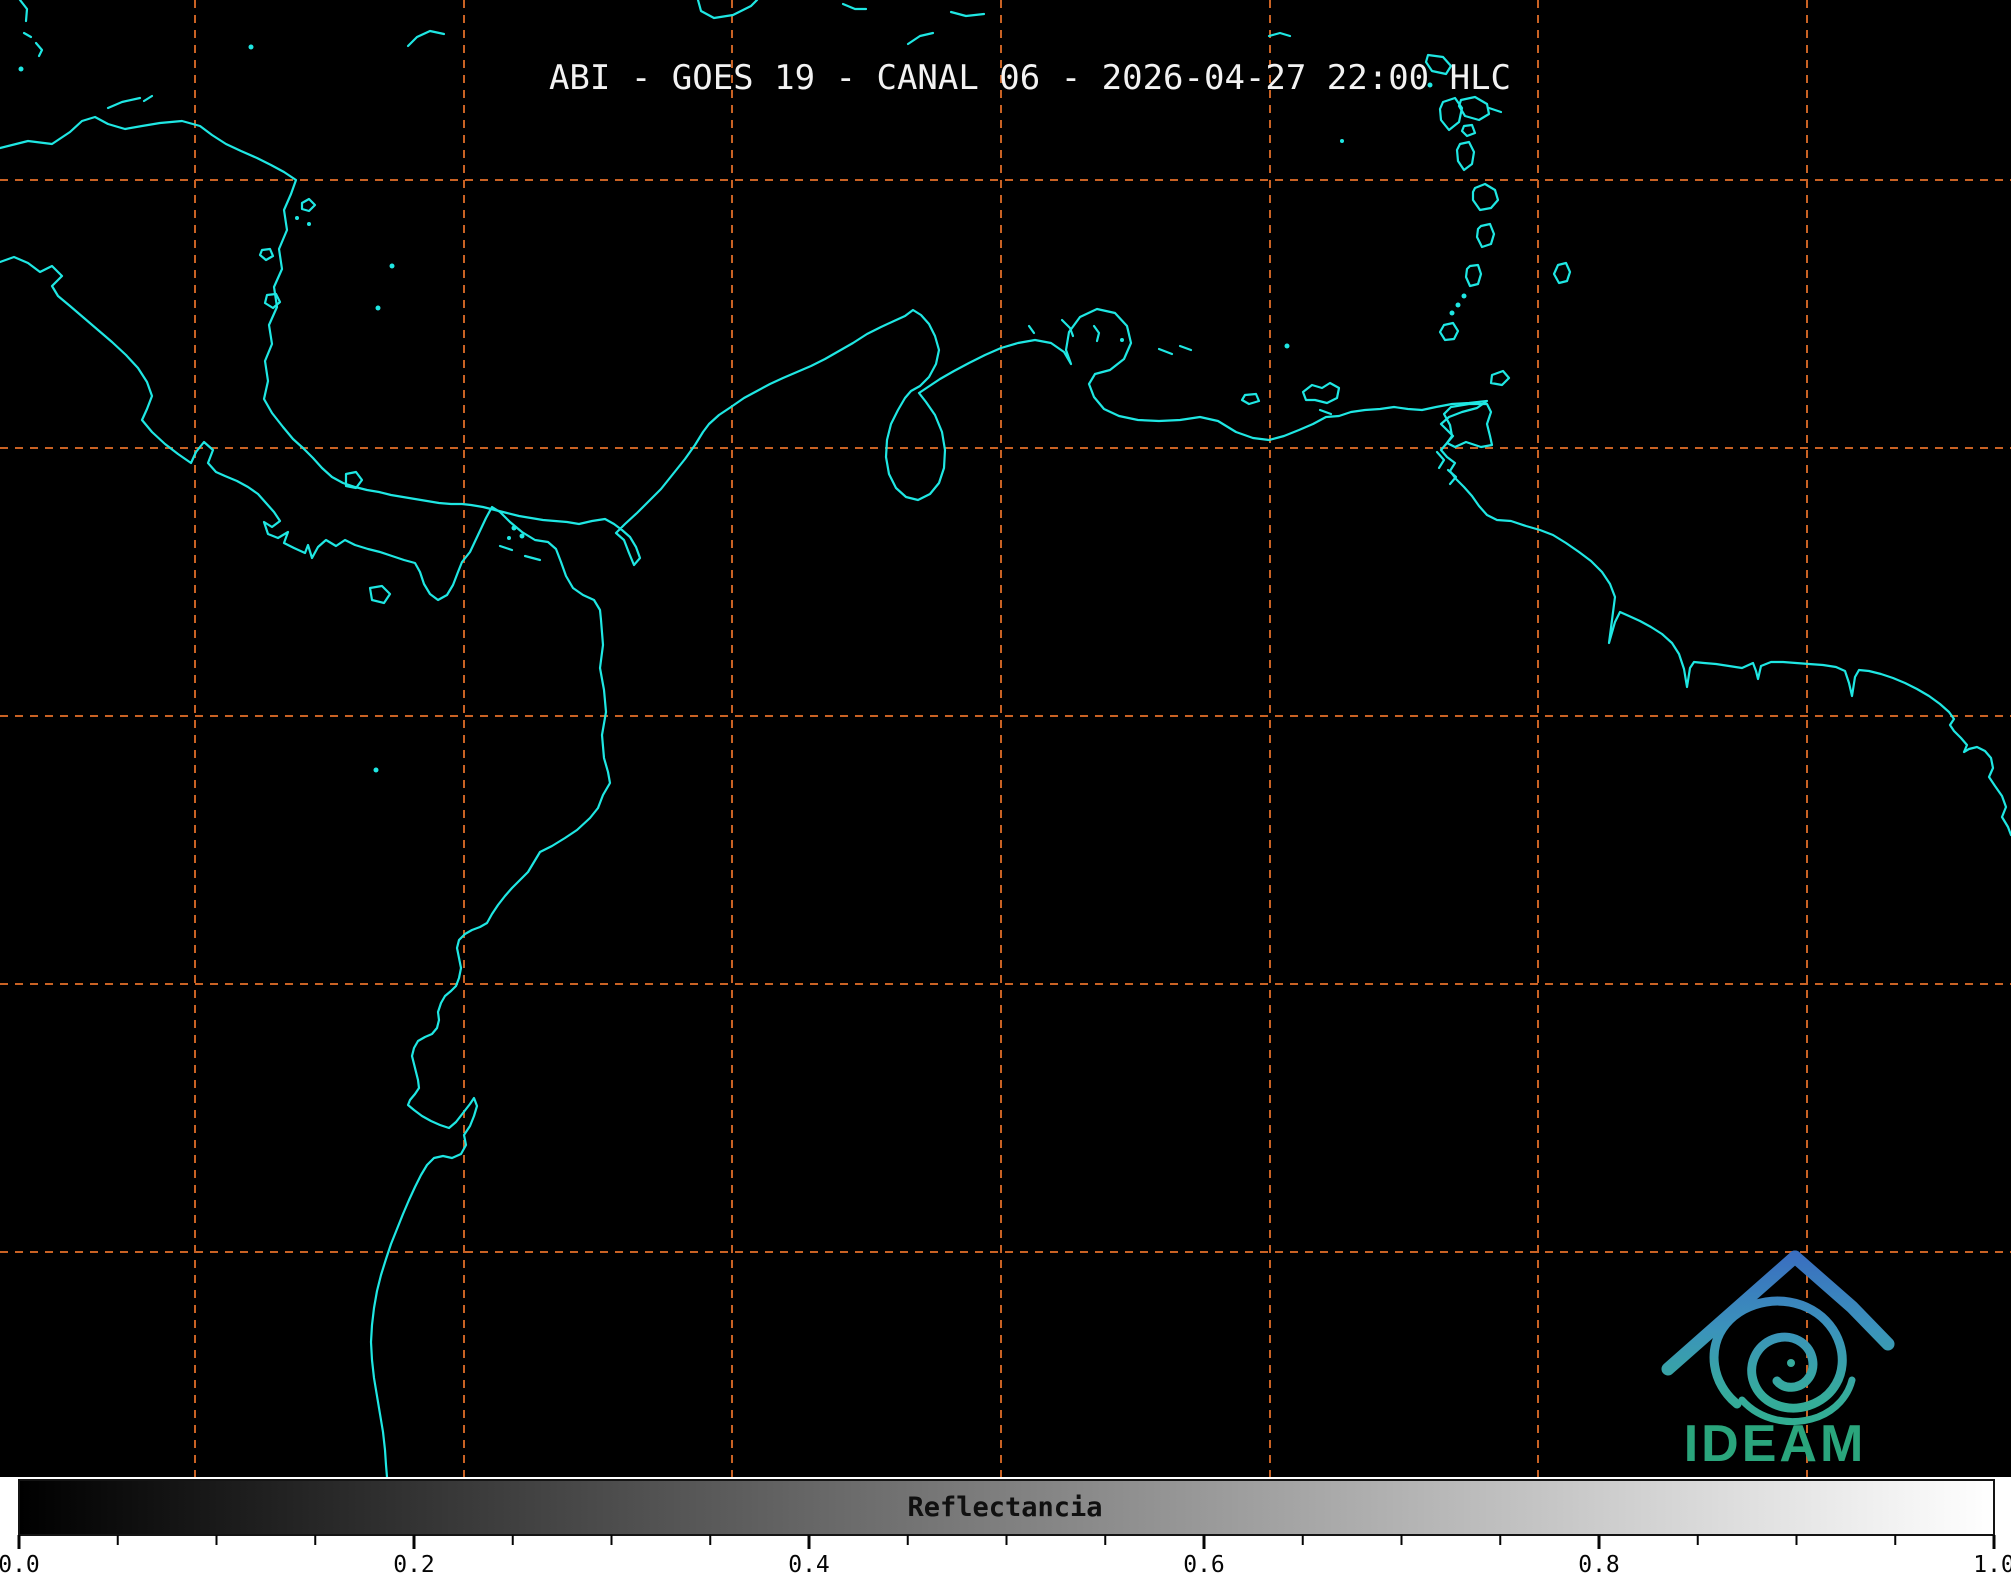 The height and width of the screenshot is (1577, 2011). Describe the element at coordinates (251, 47) in the screenshot. I see `island-swan-island` at that location.